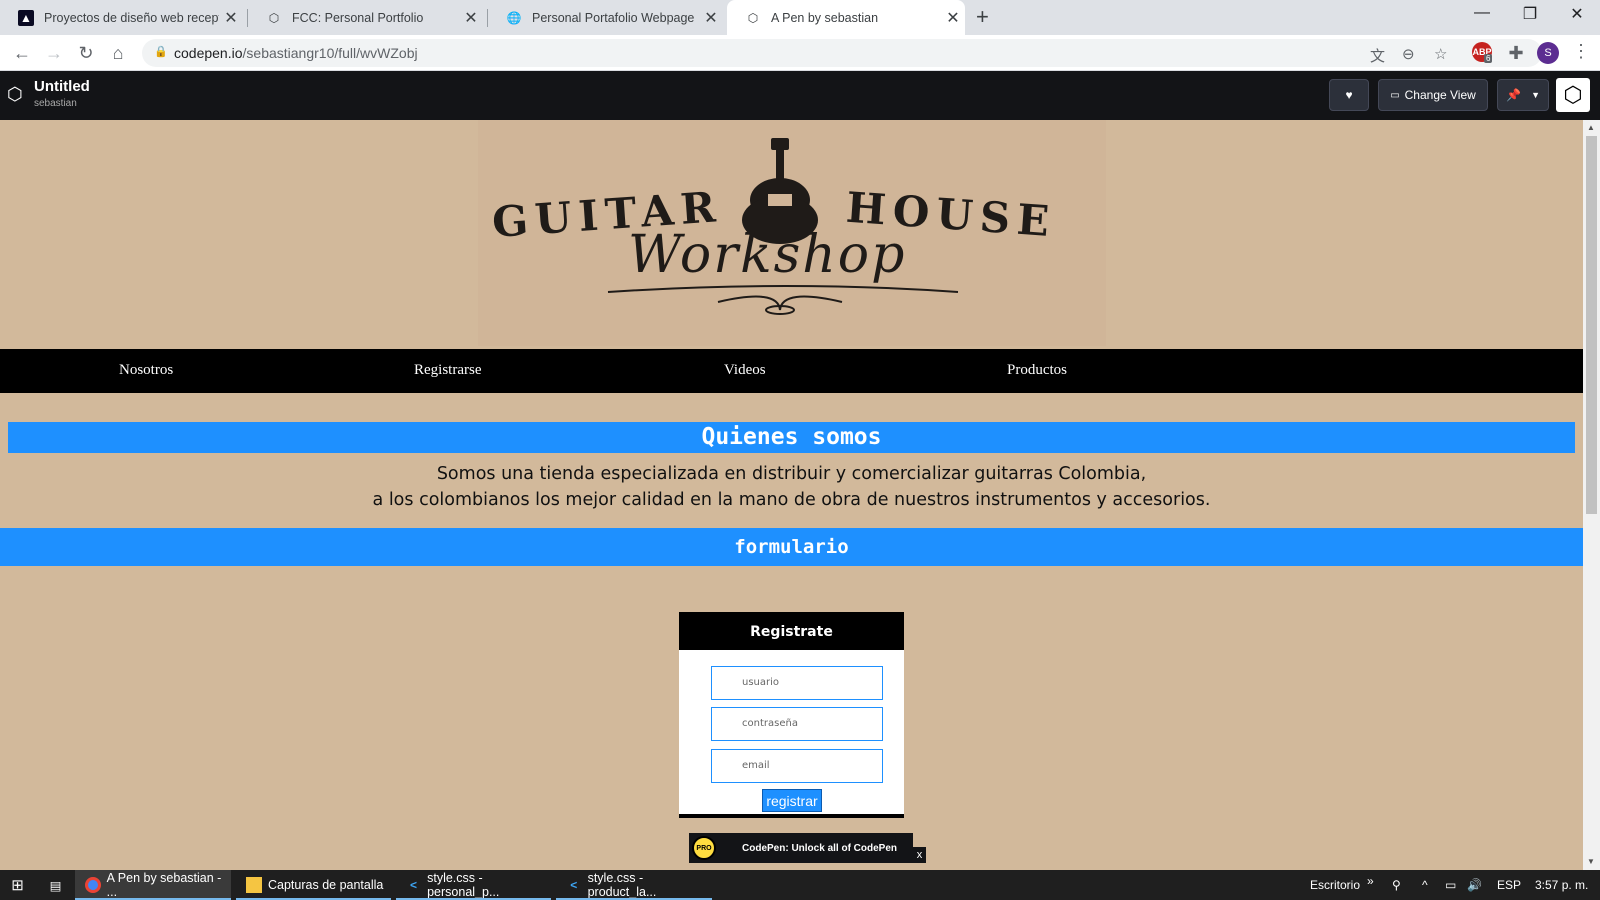 Image resolution: width=1600 pixels, height=900 pixels. I want to click on tab-title: Personal Portafolio Webpage, so click(613, 17).